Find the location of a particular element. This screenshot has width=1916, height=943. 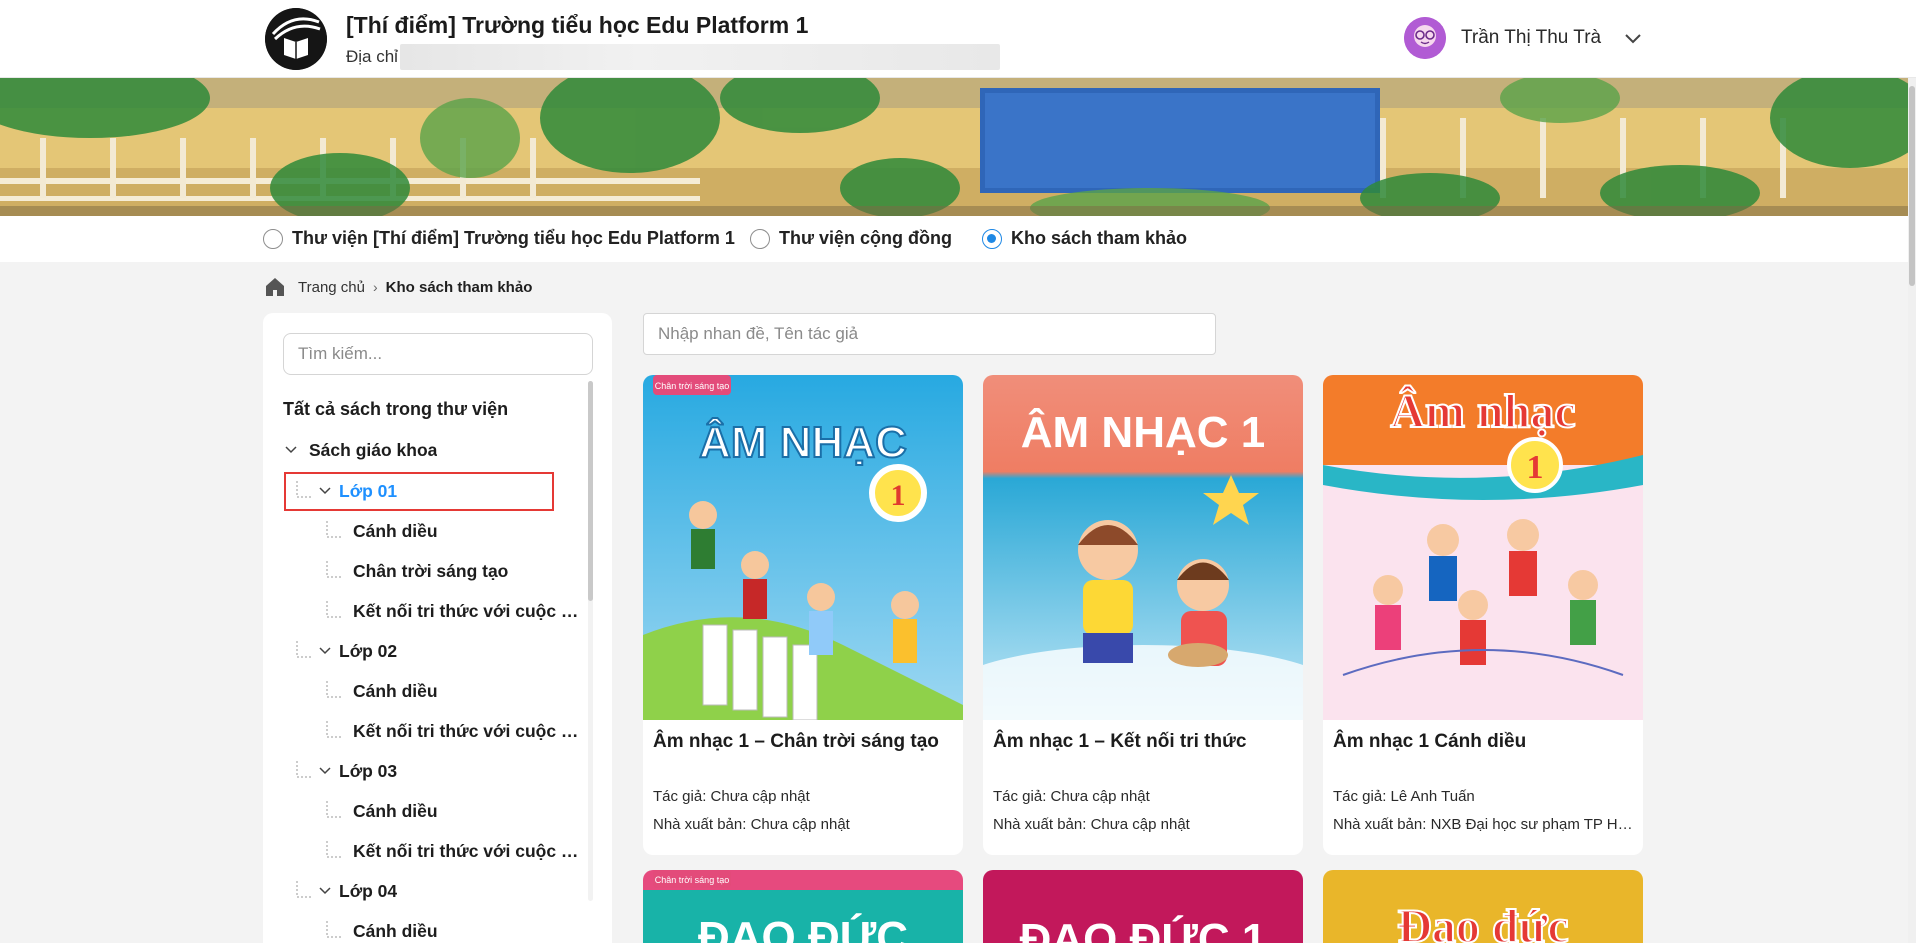

cover-title: ÂM NHẠC is located at coordinates (803, 442).